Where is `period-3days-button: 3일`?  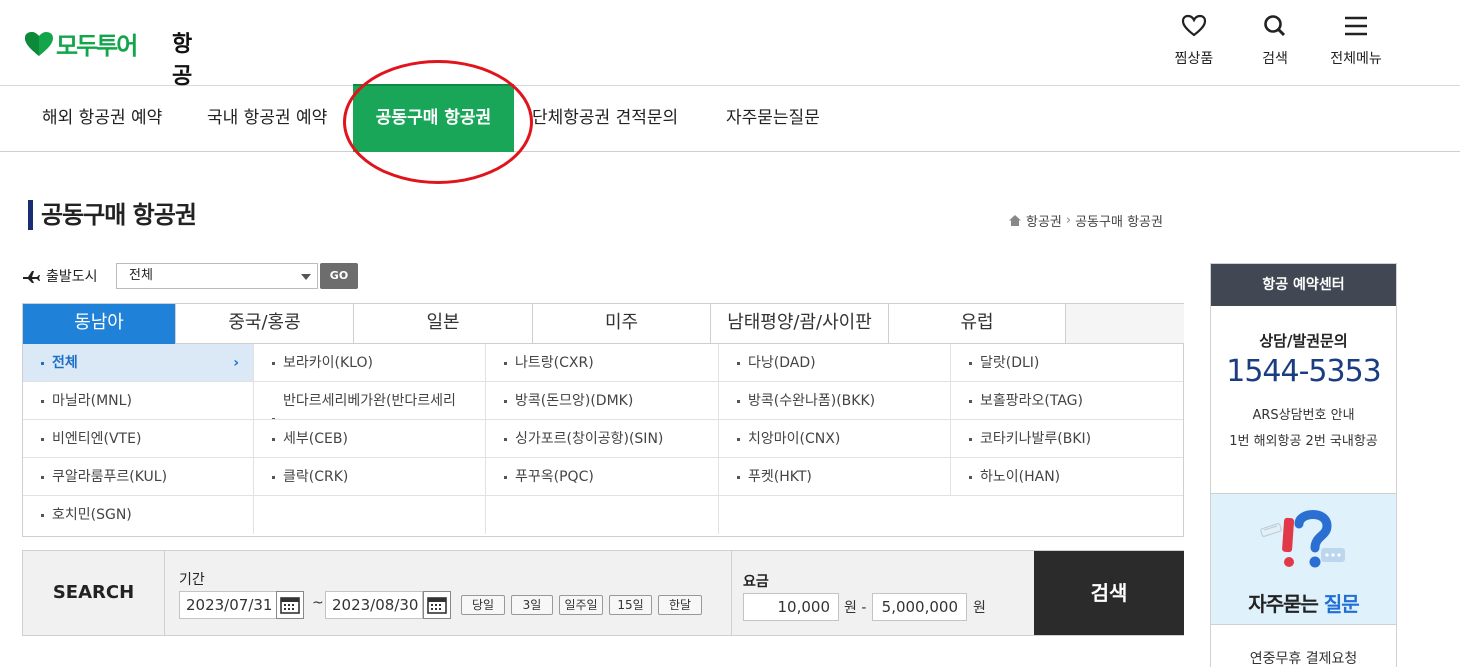 period-3days-button: 3일 is located at coordinates (532, 605).